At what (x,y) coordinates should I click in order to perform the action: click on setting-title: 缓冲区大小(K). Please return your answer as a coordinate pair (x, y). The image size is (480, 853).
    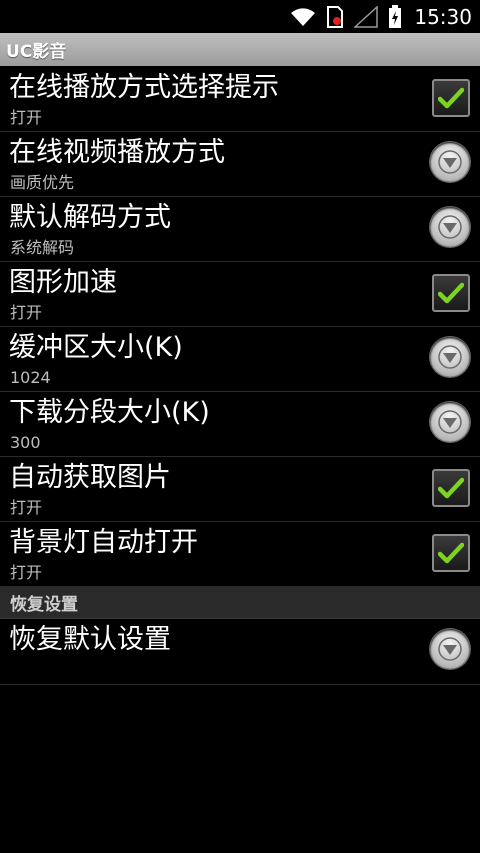
    Looking at the image, I should click on (96, 347).